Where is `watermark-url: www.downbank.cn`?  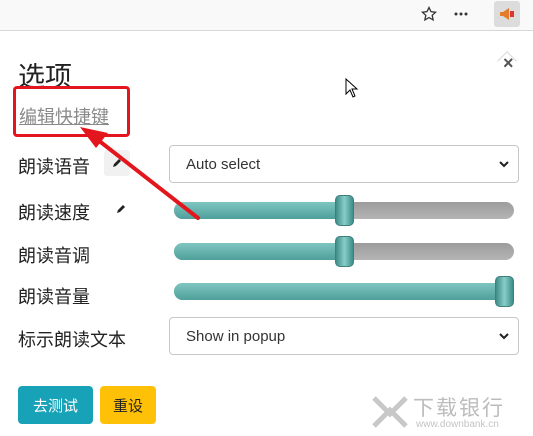 watermark-url: www.downbank.cn is located at coordinates (457, 424).